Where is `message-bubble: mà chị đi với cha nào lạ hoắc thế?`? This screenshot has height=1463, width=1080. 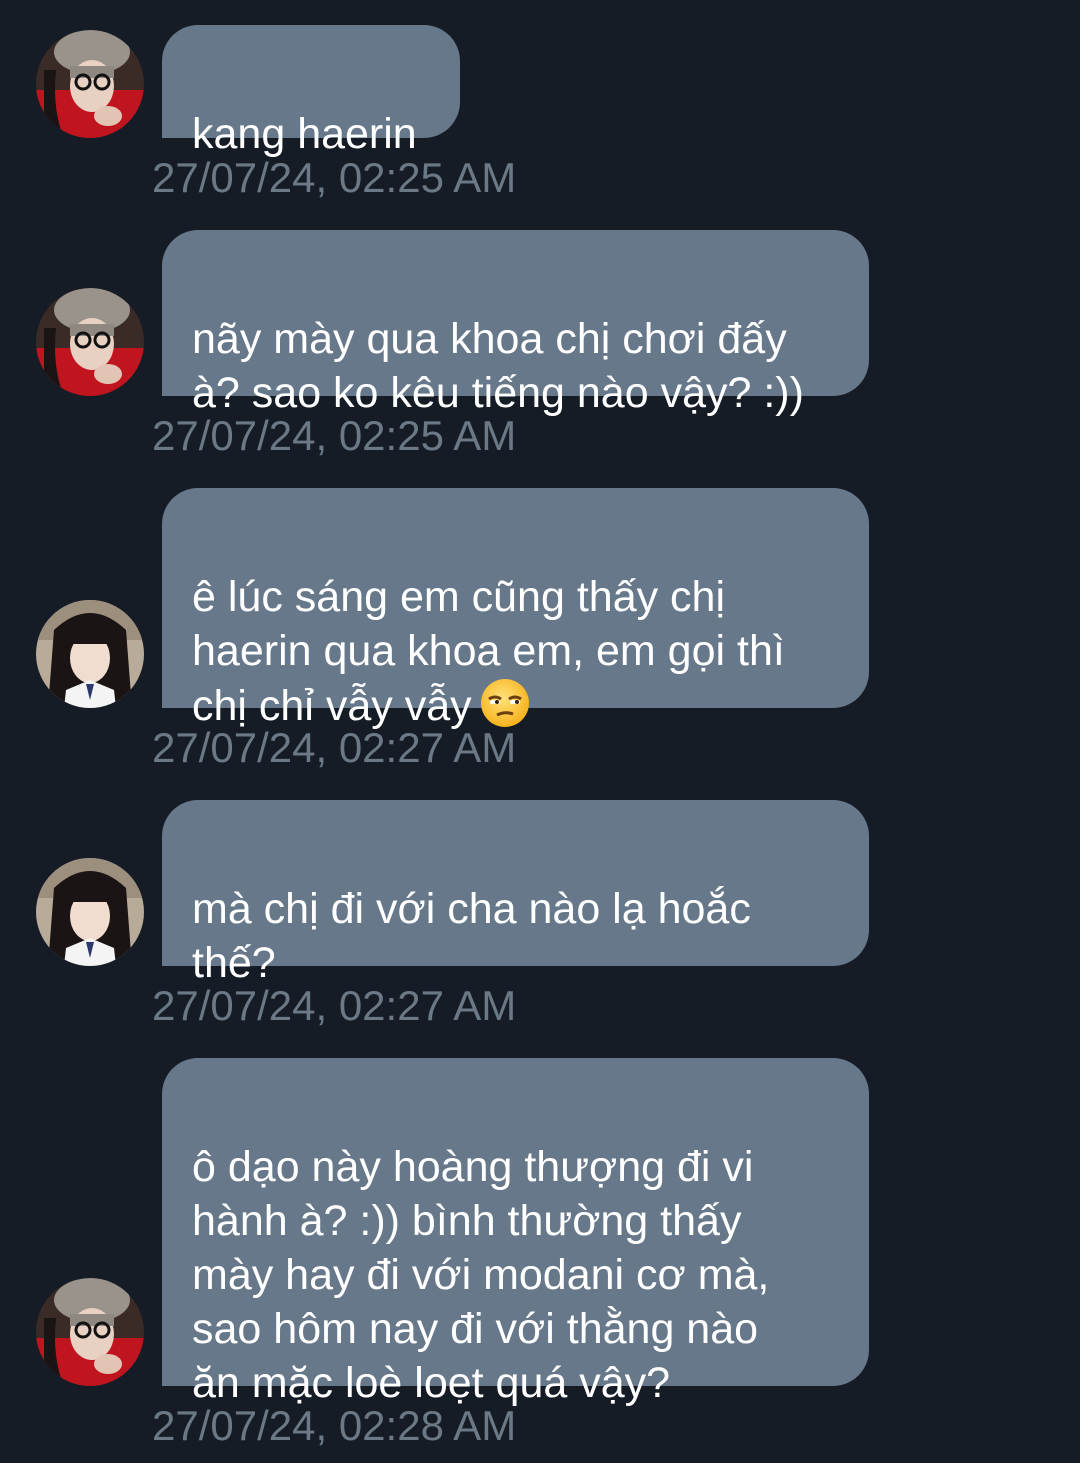
message-bubble: mà chị đi với cha nào lạ hoắc thế? is located at coordinates (515, 893).